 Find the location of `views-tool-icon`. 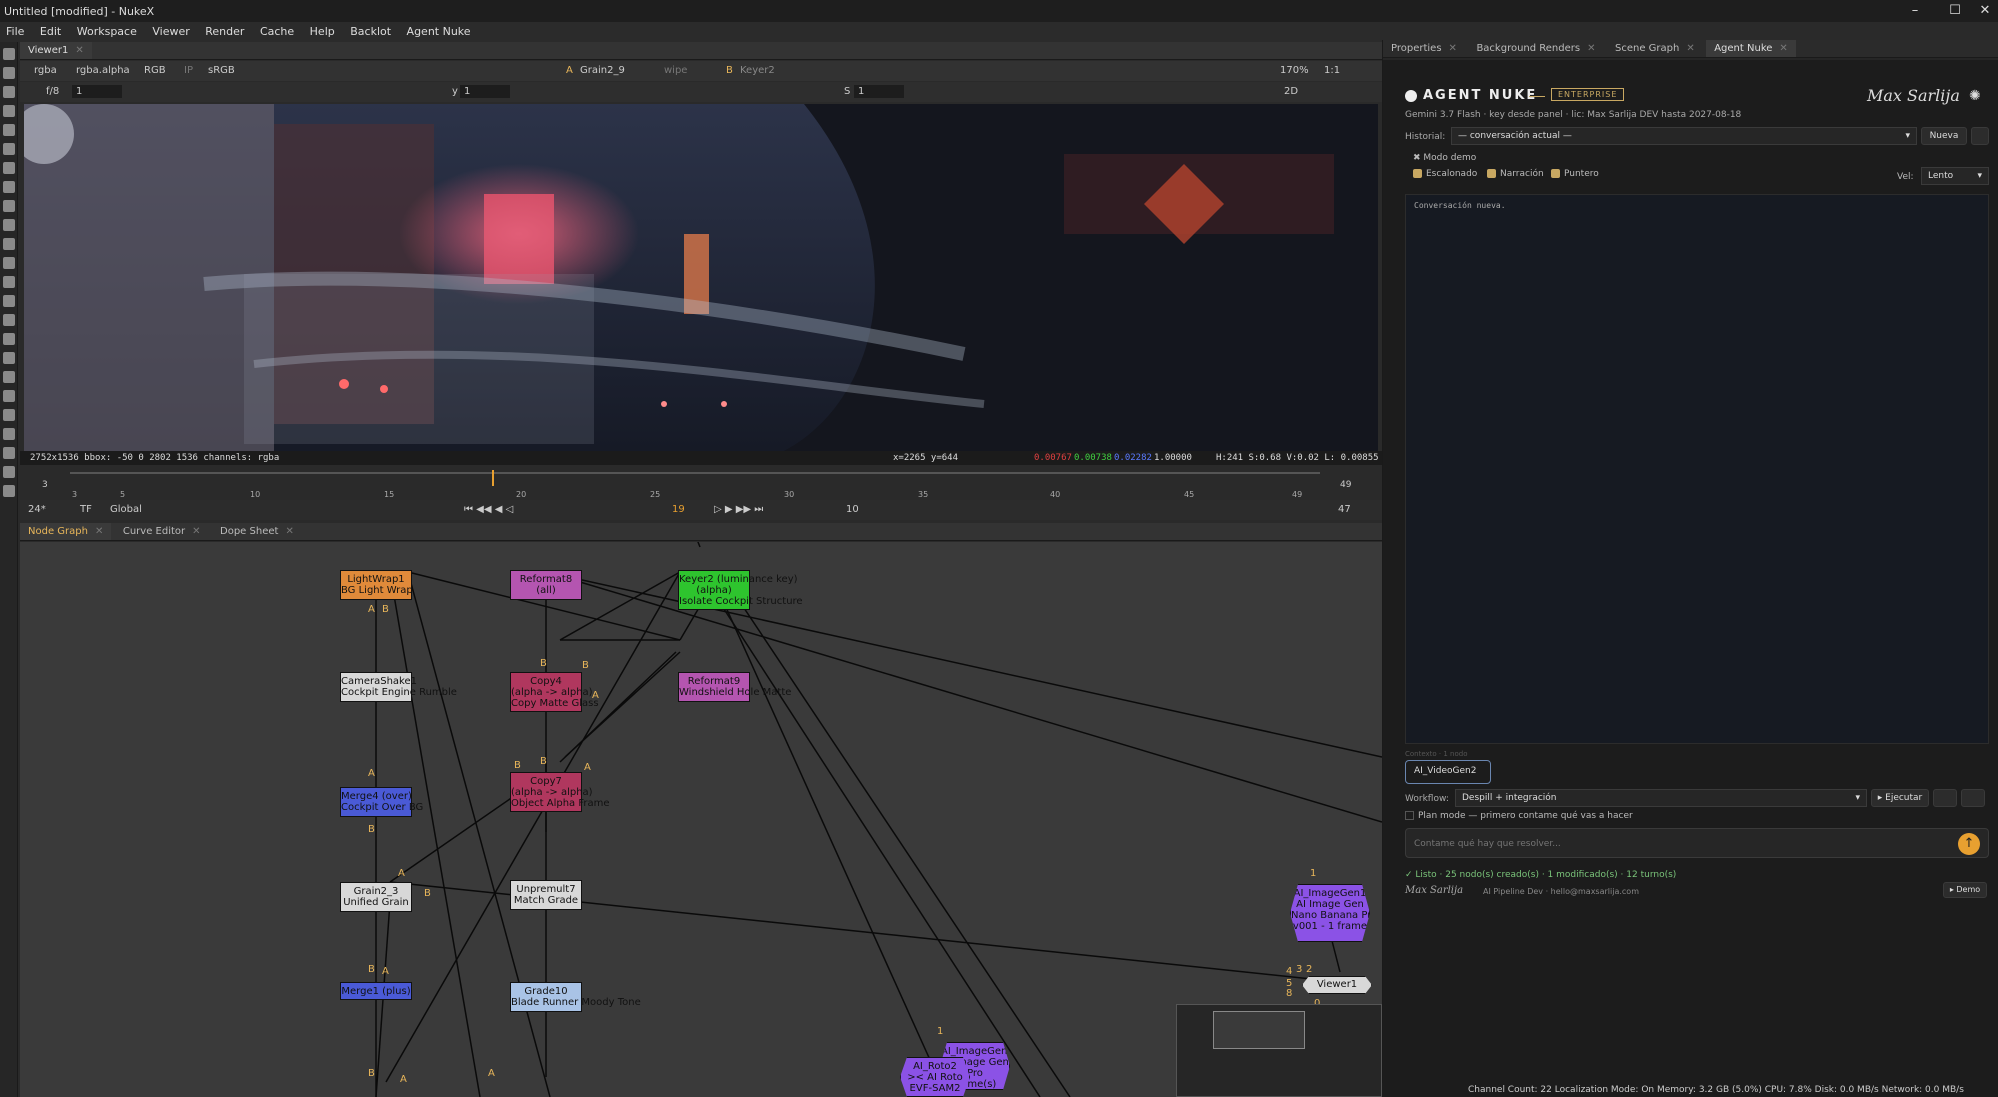

views-tool-icon is located at coordinates (9, 244).